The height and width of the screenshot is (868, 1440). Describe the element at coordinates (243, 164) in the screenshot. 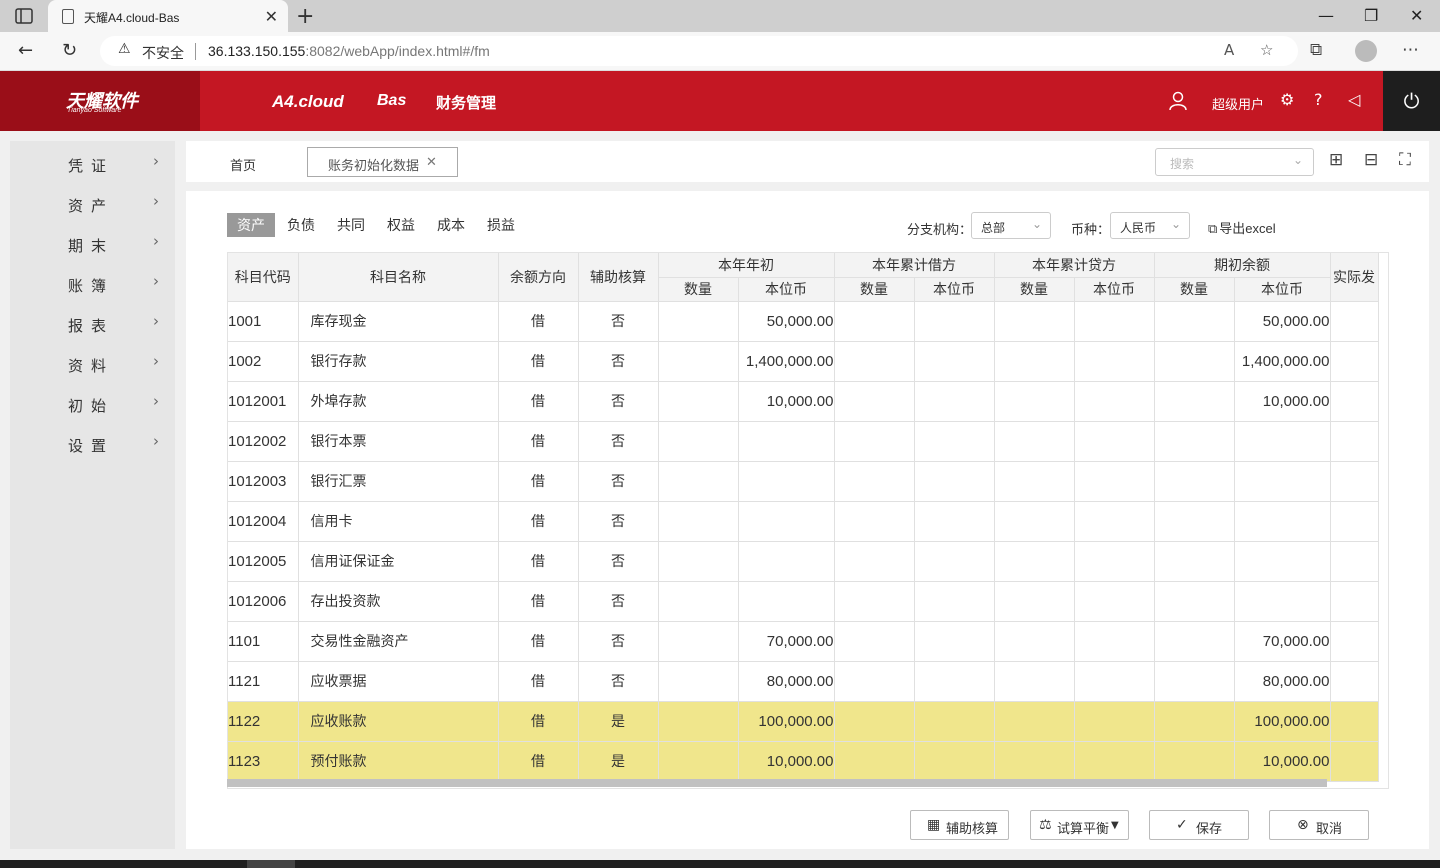

I see `tab-home: 首页` at that location.